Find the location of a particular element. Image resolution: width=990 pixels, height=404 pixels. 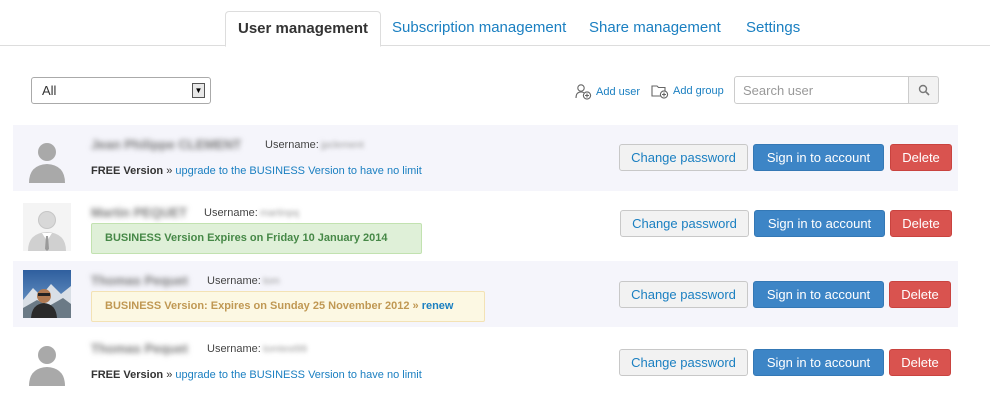

group-filter-select: All ▼ is located at coordinates (121, 90).